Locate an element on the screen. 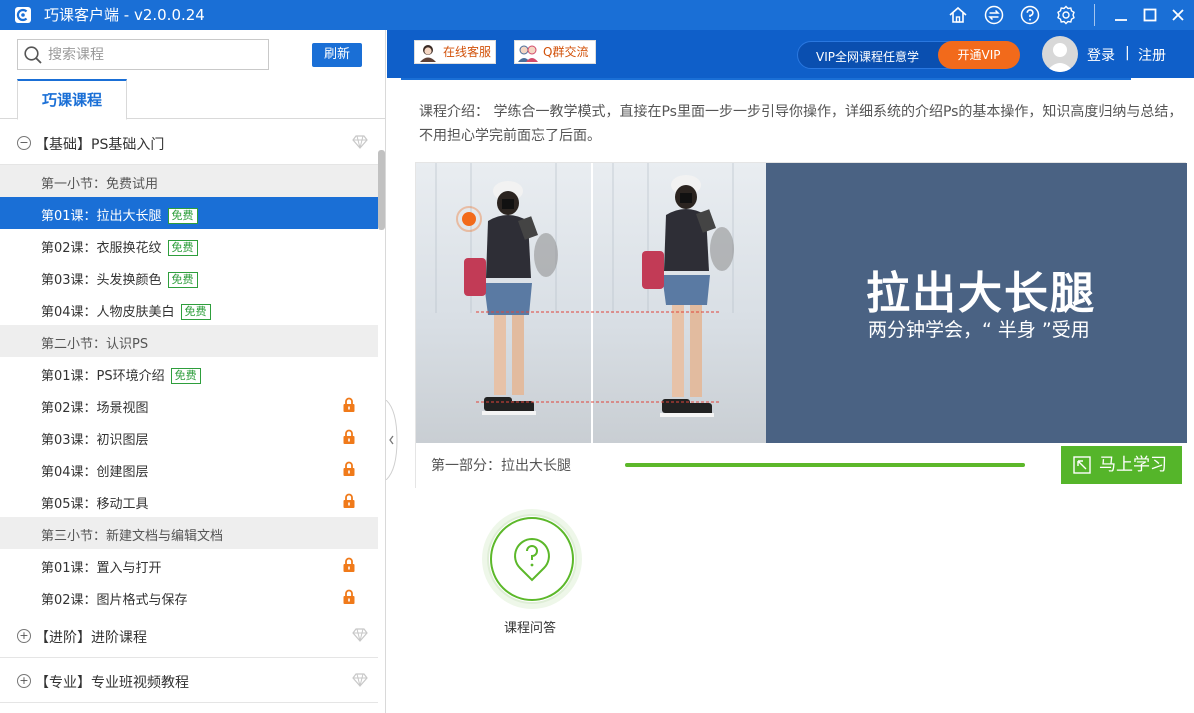 This screenshot has height=713, width=1194. lesson-title: 第05课：移动工具 is located at coordinates (95, 502).